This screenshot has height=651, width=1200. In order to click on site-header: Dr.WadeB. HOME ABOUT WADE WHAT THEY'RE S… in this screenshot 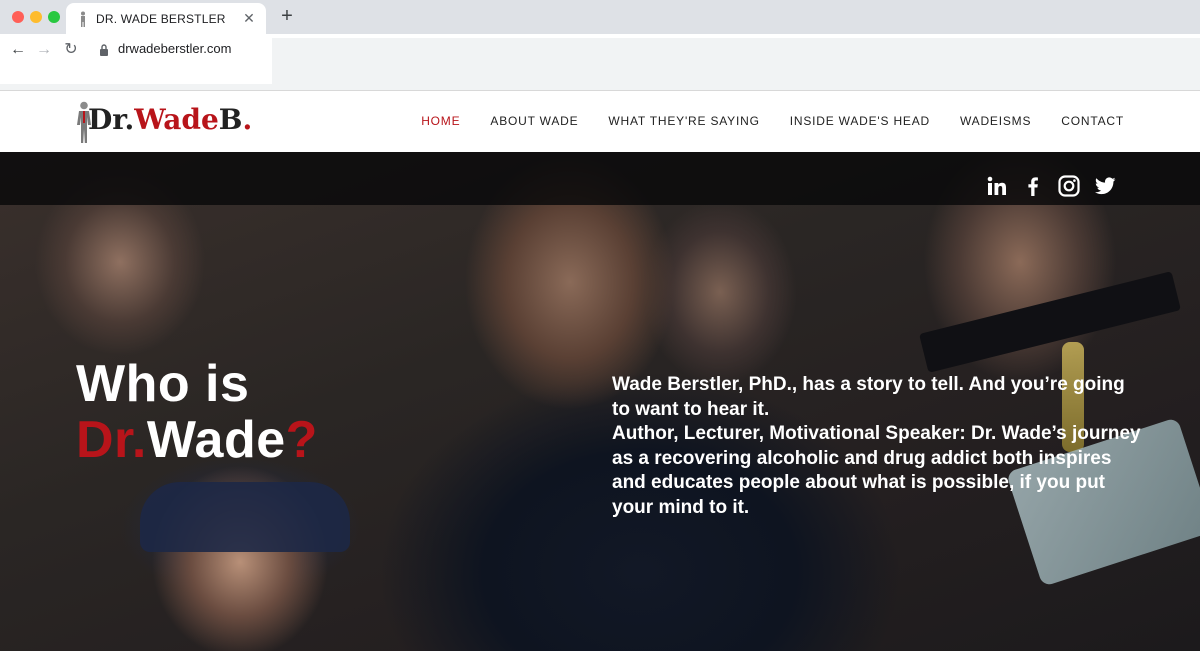, I will do `click(600, 121)`.